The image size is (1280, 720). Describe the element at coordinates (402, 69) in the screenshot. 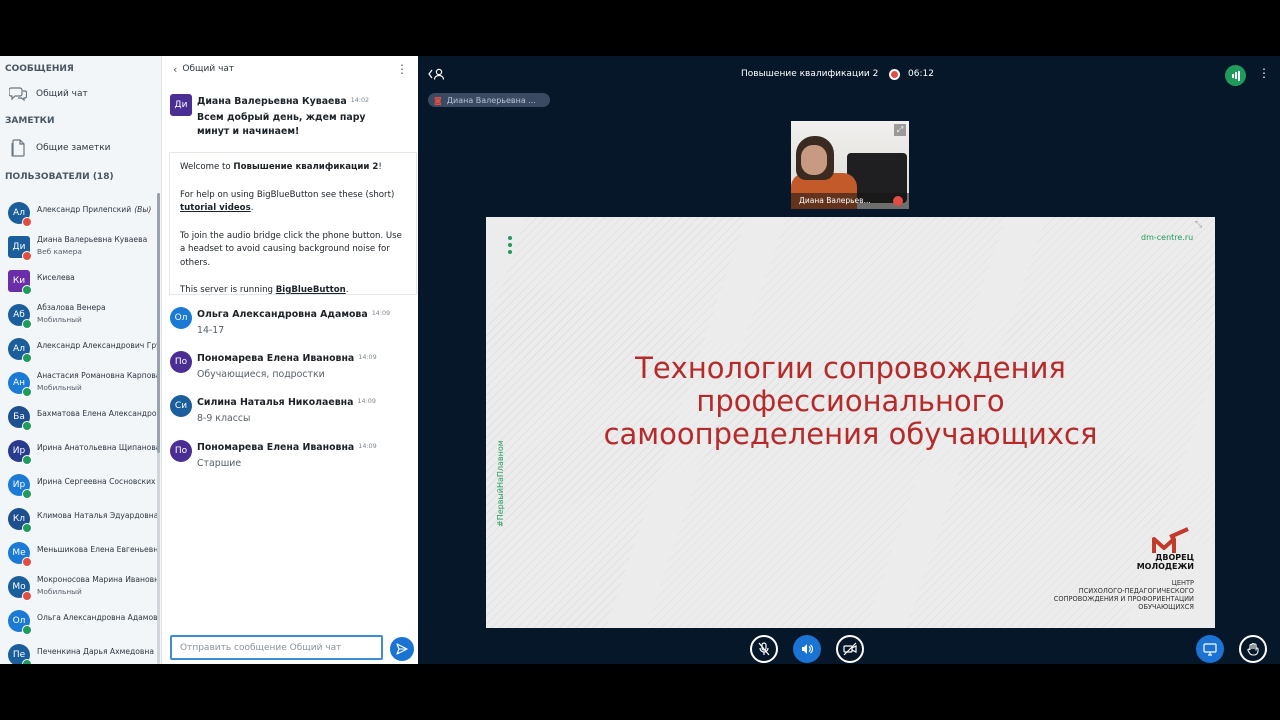

I see `more-options-icon: ⋮` at that location.